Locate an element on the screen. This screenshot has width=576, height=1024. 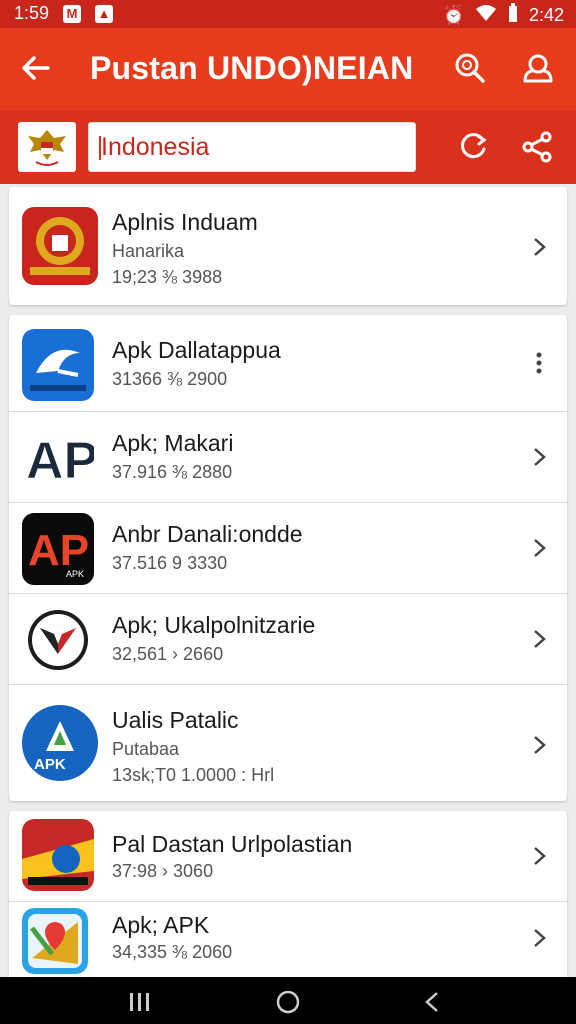
app-row: Aplnis Induam Hanarika 19;23 ⅜ 3988 is located at coordinates (288, 246).